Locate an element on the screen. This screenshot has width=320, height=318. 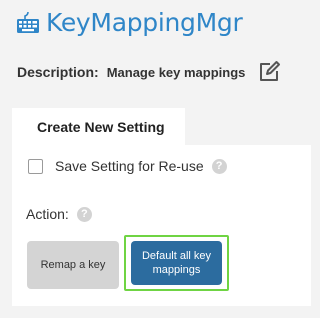
tab-strip: Create New Setting is located at coordinates (161, 126).